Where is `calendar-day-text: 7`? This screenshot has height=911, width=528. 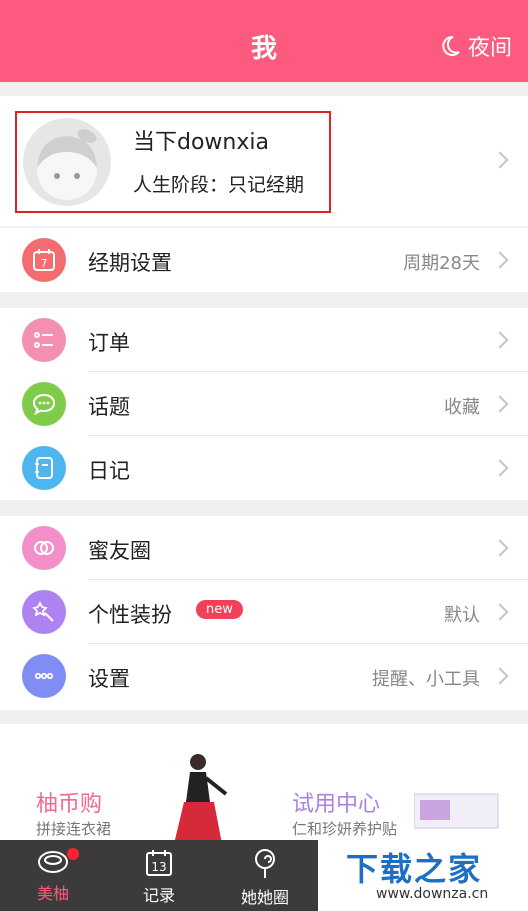
calendar-day-text: 7 is located at coordinates (44, 263).